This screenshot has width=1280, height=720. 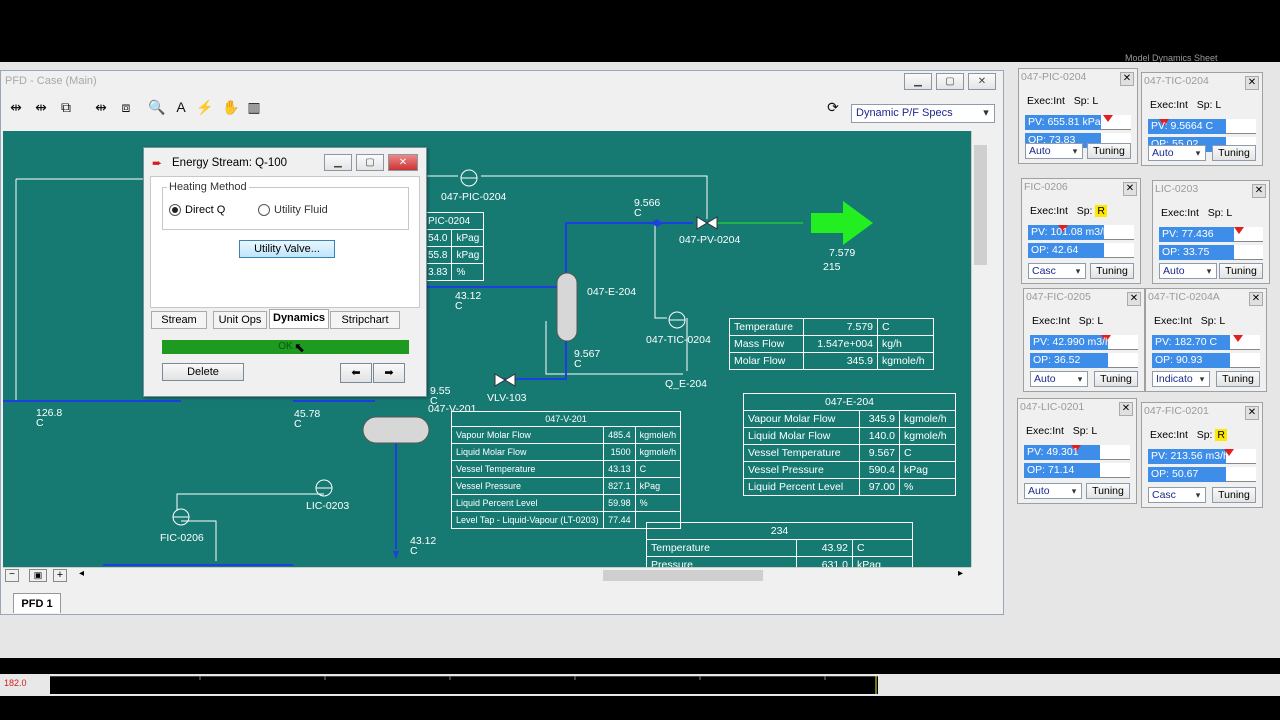 I want to click on cell: 1.547e+004, so click(x=840, y=344).